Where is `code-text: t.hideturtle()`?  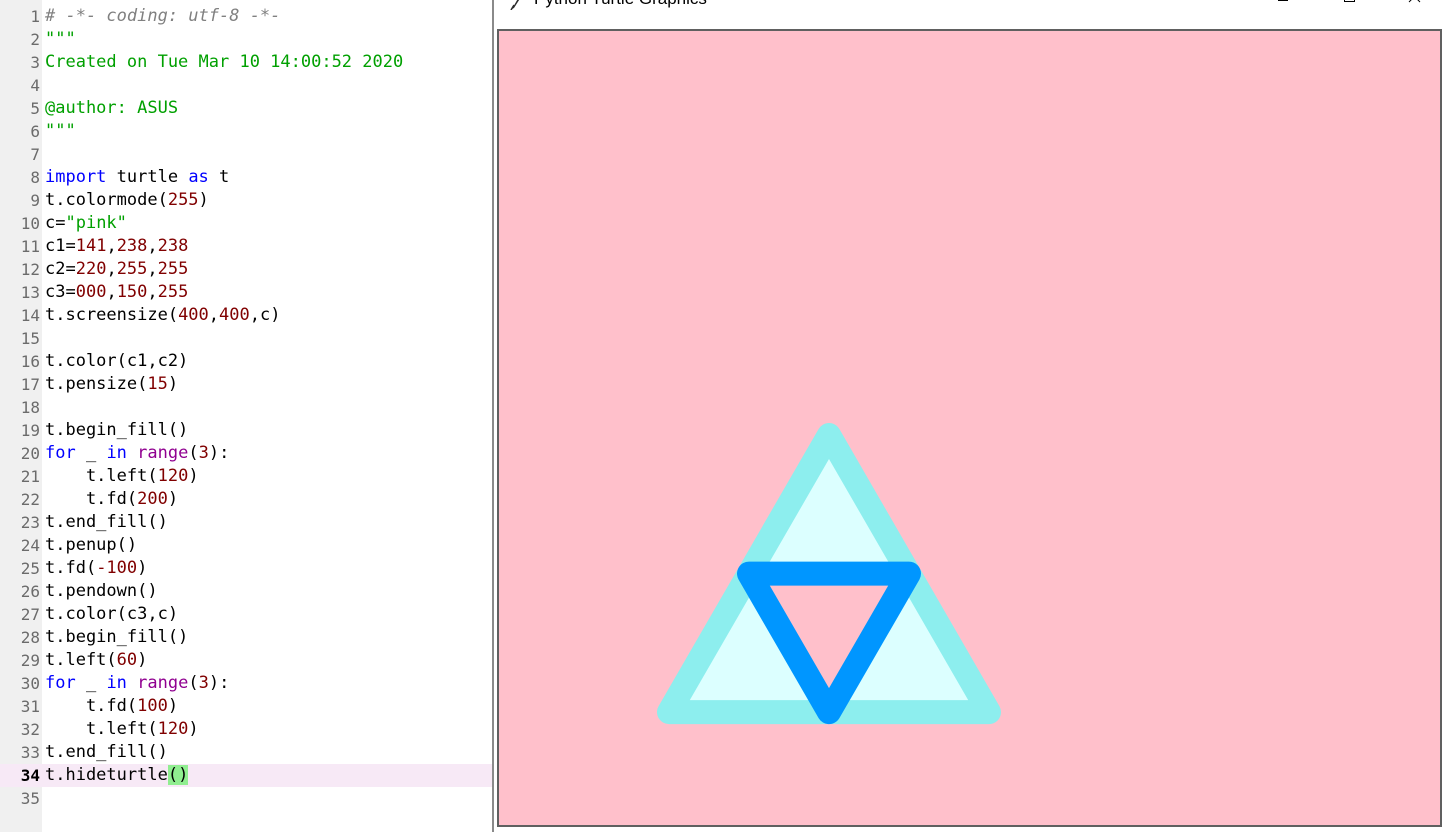 code-text: t.hideturtle() is located at coordinates (117, 775).